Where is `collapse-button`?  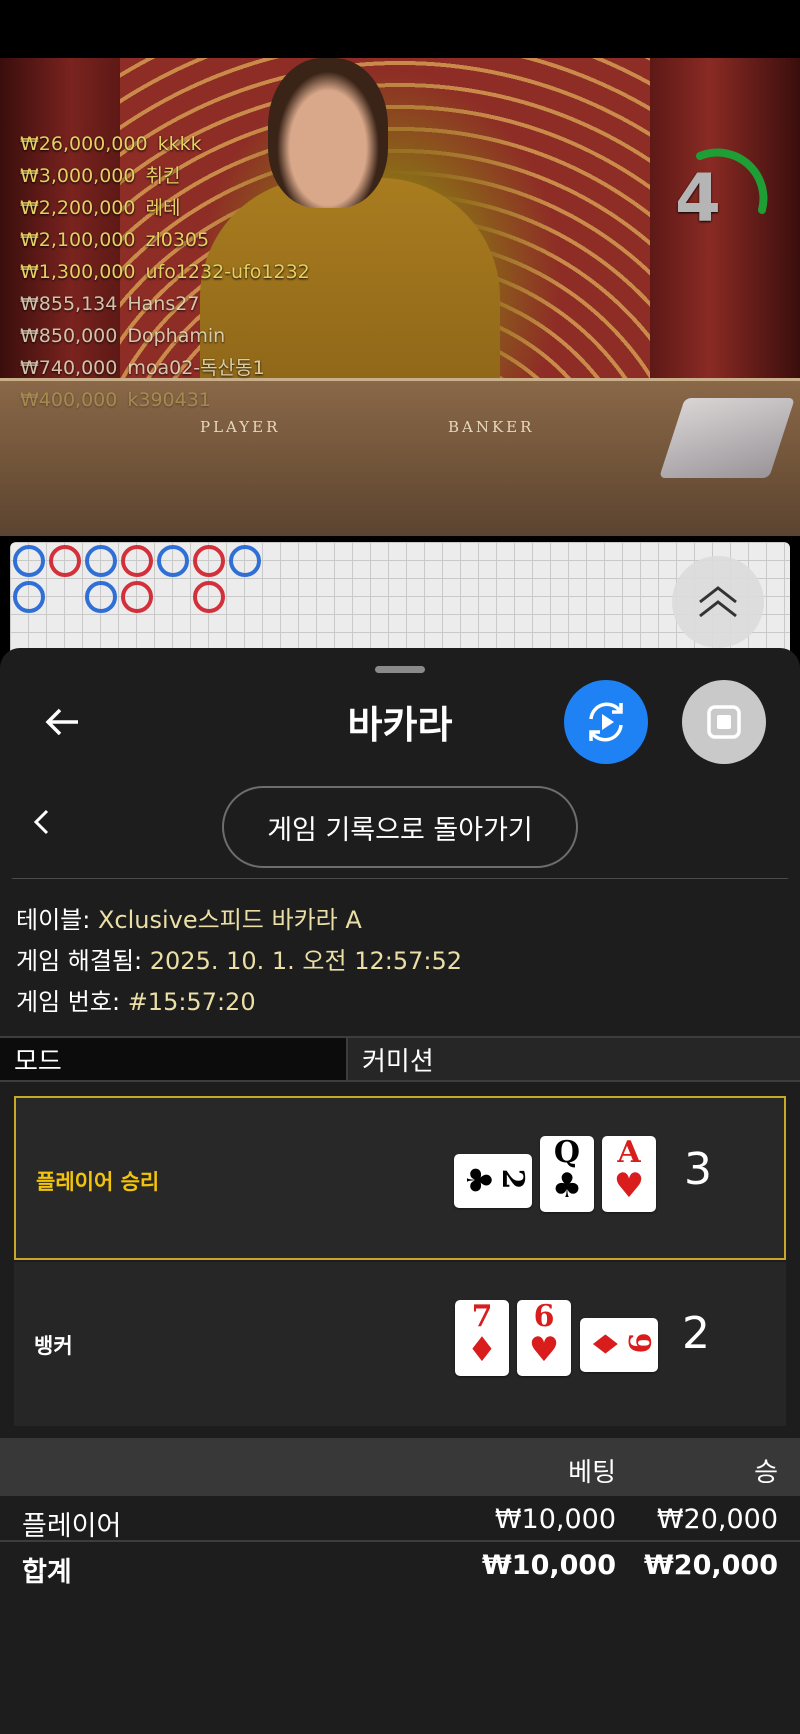 collapse-button is located at coordinates (718, 602).